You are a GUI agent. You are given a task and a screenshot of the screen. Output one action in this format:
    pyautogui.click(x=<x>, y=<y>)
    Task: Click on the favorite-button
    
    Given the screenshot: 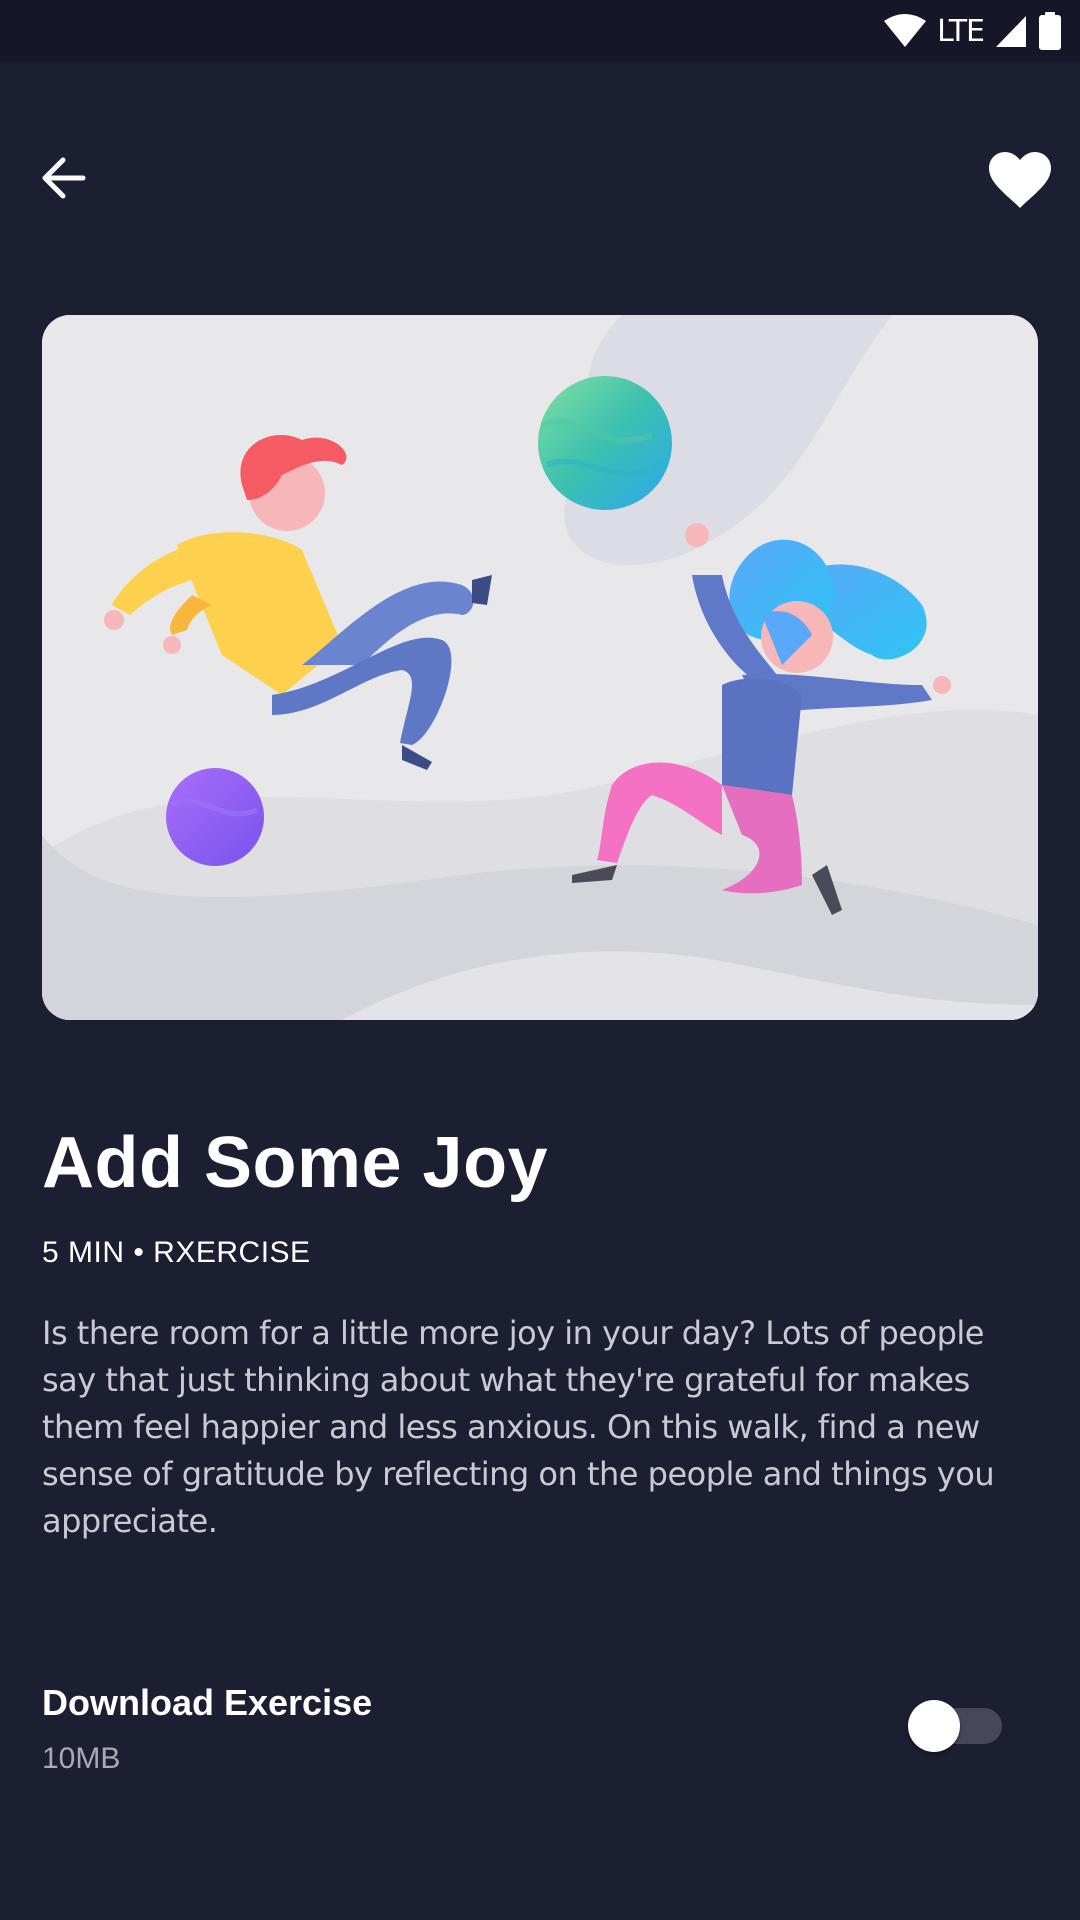 What is the action you would take?
    pyautogui.click(x=1020, y=180)
    